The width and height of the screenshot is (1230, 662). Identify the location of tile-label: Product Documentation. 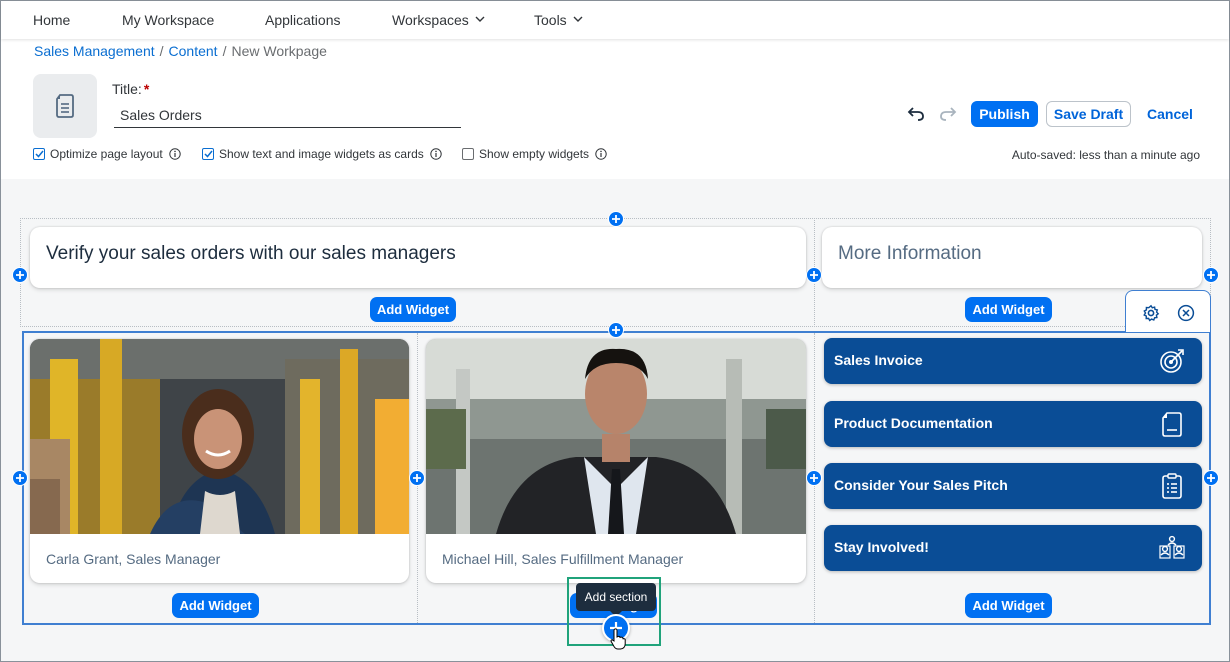
(913, 423).